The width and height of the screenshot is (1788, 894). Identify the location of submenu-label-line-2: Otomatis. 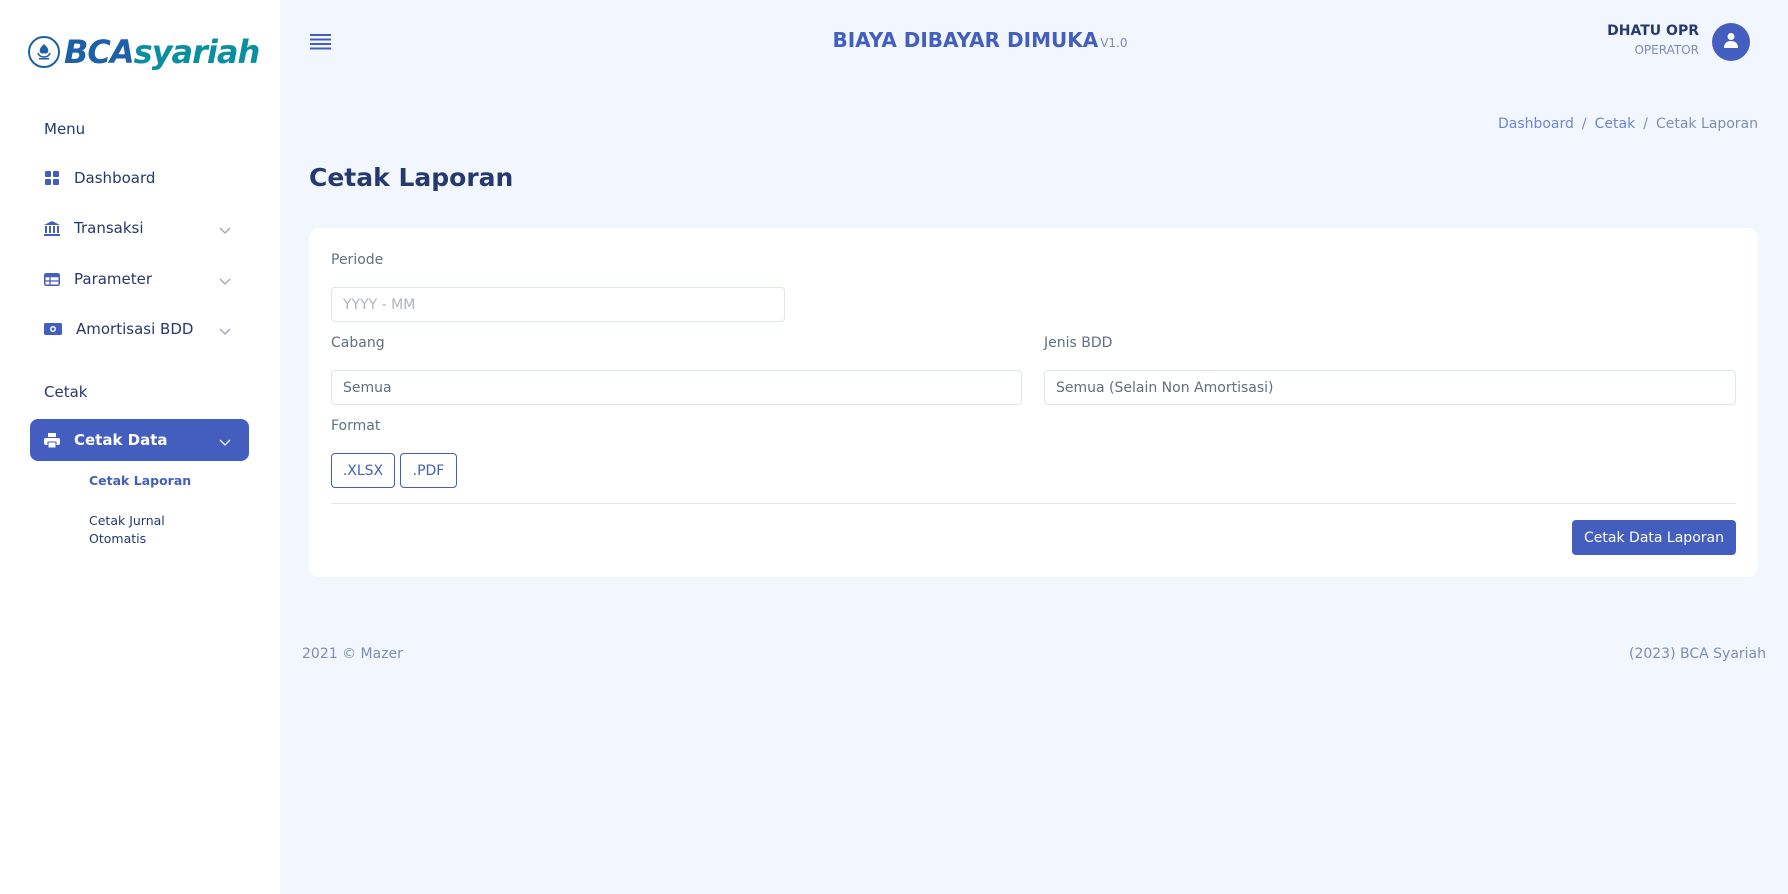
(118, 538).